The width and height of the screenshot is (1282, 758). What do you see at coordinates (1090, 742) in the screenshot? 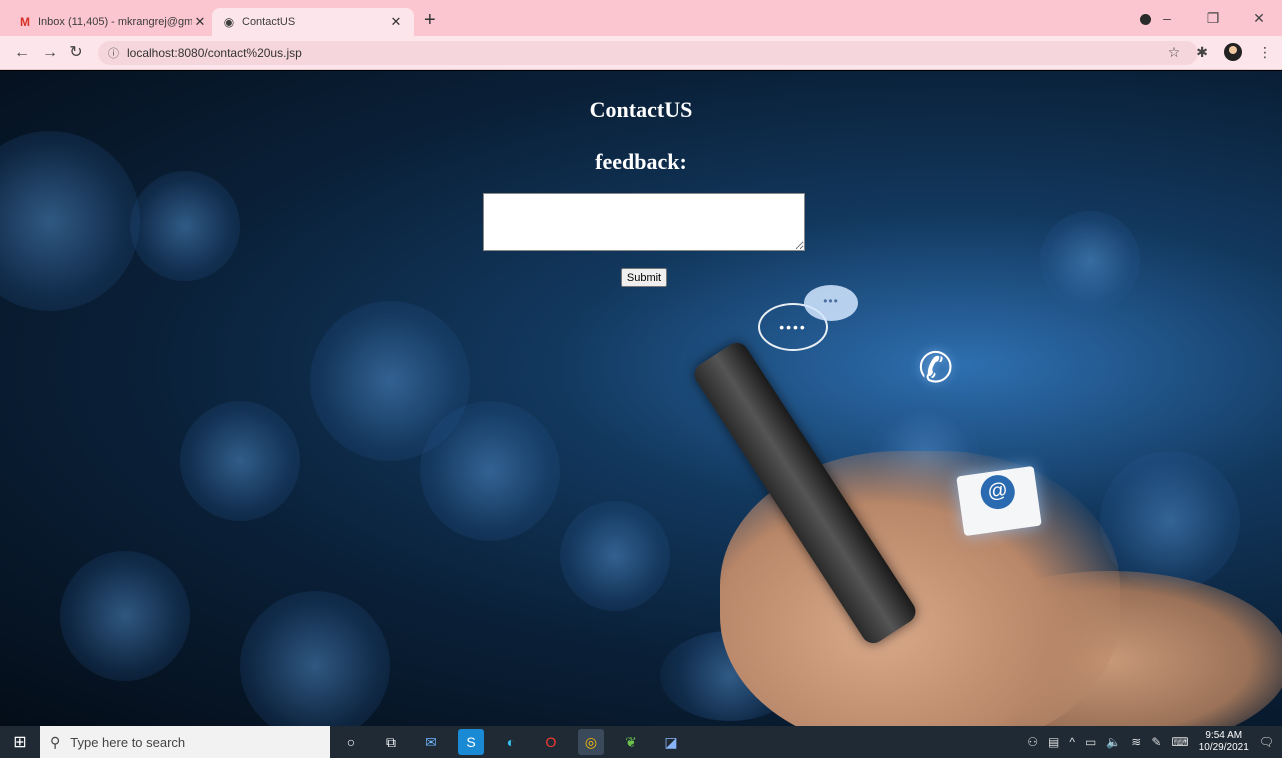
I see `battery-icon: ▭` at bounding box center [1090, 742].